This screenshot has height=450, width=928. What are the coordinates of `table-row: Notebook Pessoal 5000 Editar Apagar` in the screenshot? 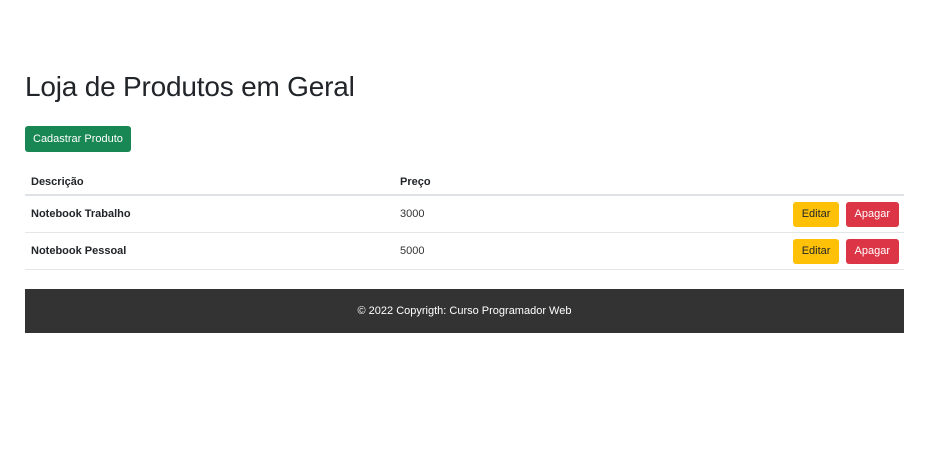 It's located at (464, 251).